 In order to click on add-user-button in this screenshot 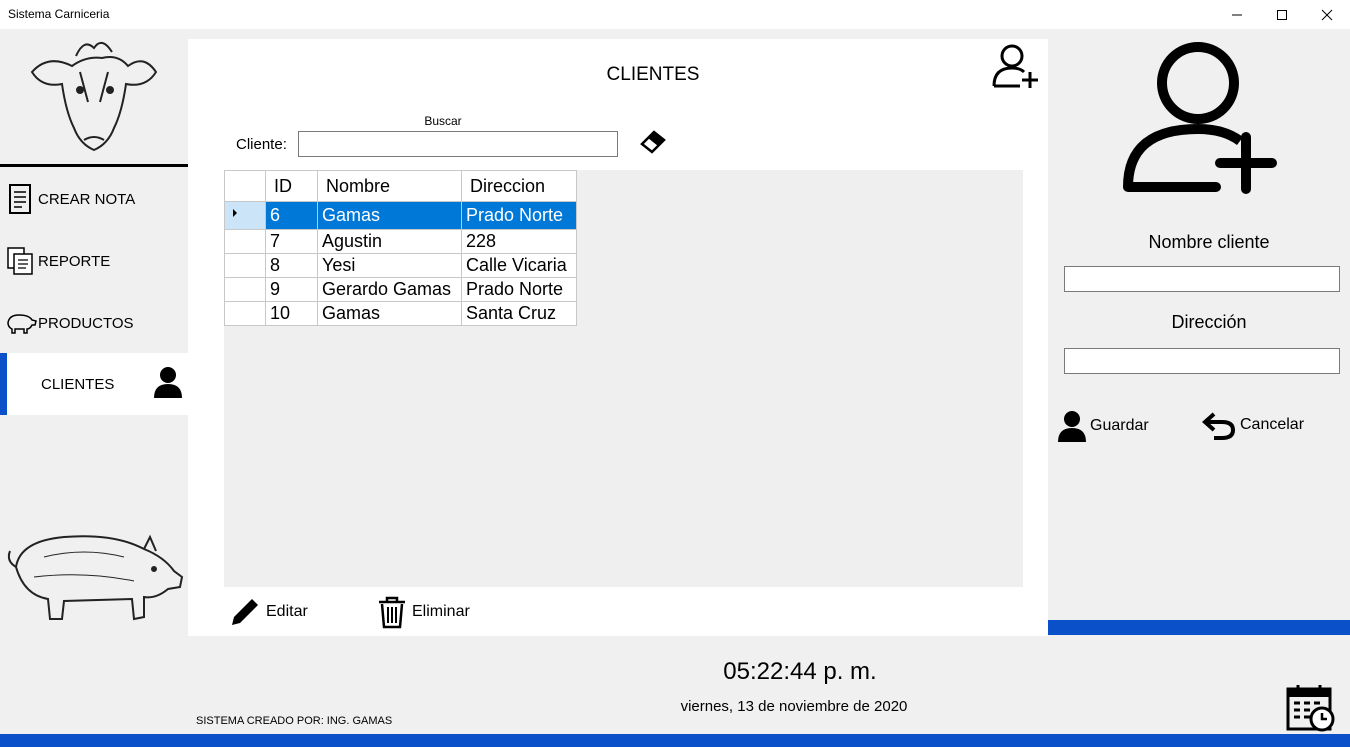, I will do `click(1015, 68)`.